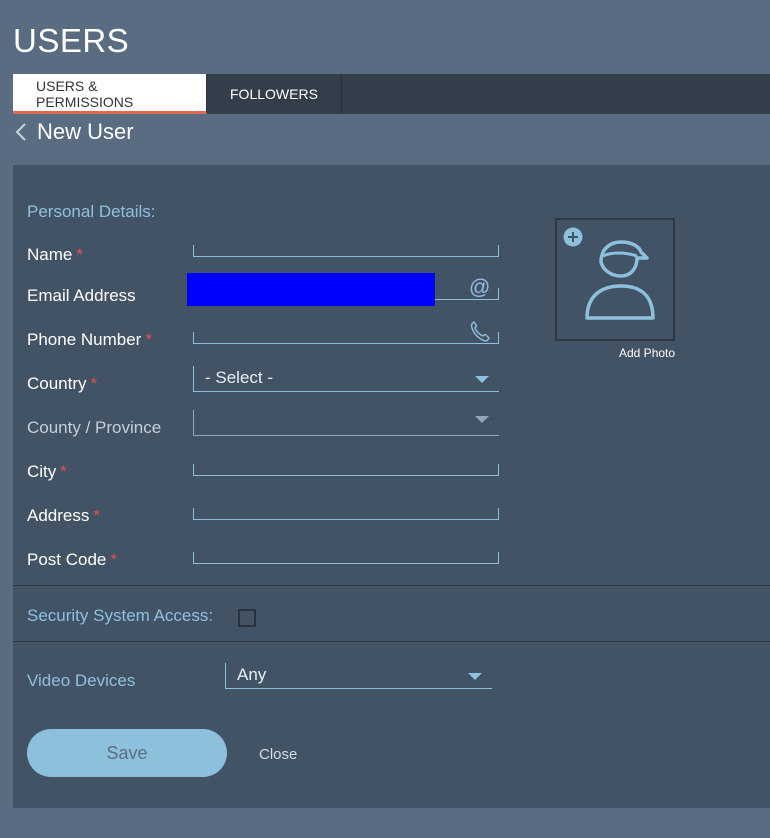  I want to click on county-select, so click(346, 423).